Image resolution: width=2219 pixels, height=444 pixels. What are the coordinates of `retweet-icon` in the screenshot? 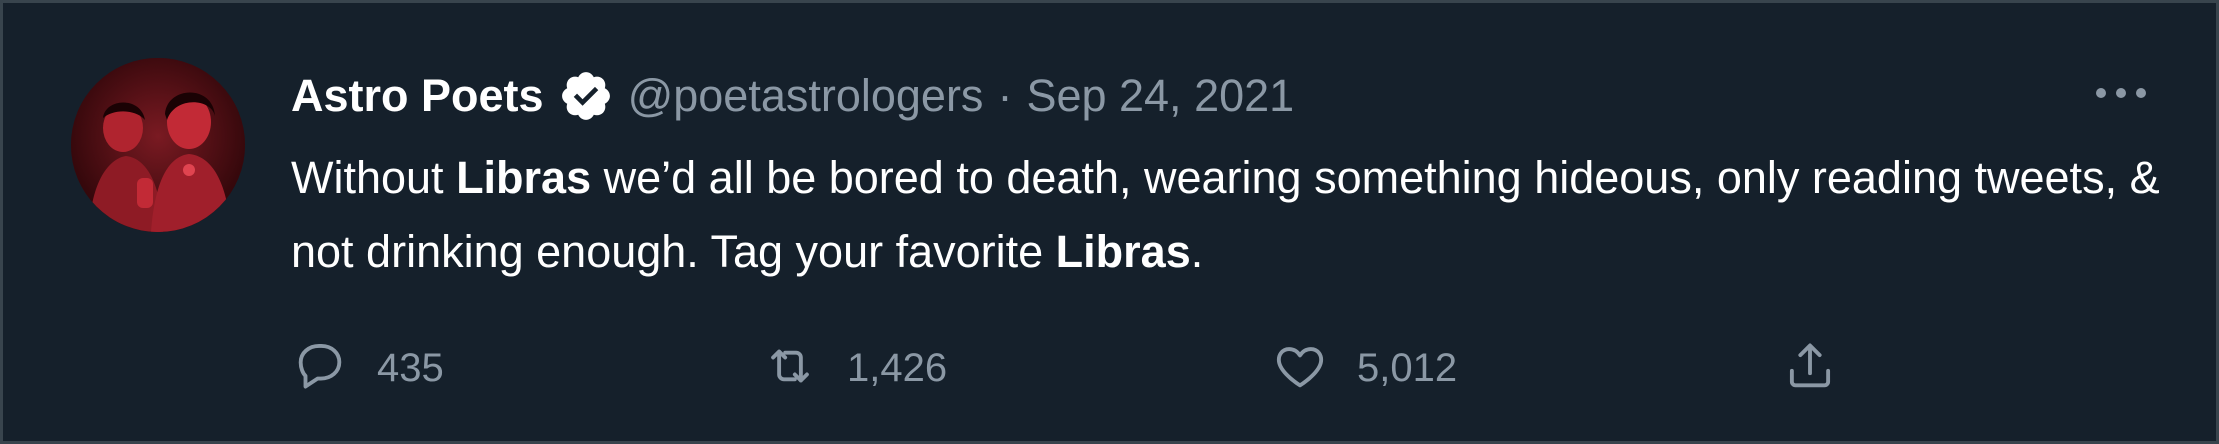 It's located at (790, 368).